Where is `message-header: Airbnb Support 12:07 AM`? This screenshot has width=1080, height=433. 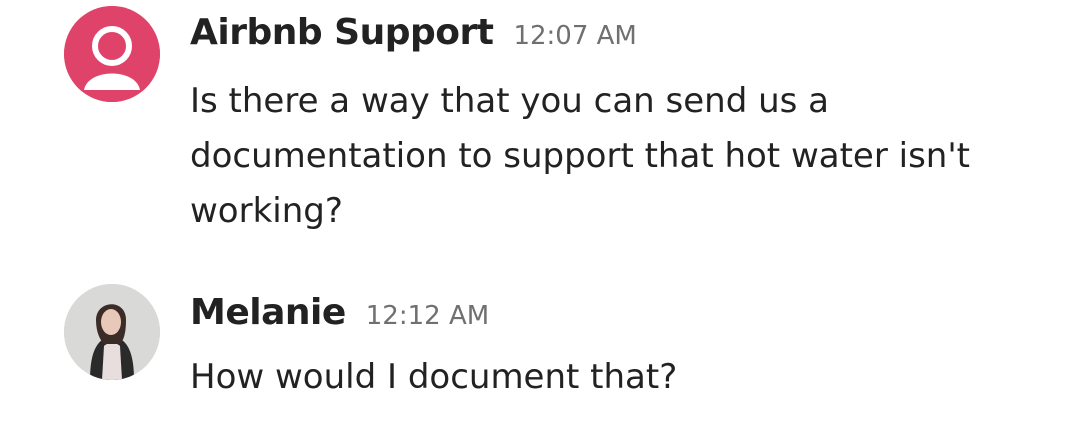
message-header: Airbnb Support 12:07 AM is located at coordinates (413, 32).